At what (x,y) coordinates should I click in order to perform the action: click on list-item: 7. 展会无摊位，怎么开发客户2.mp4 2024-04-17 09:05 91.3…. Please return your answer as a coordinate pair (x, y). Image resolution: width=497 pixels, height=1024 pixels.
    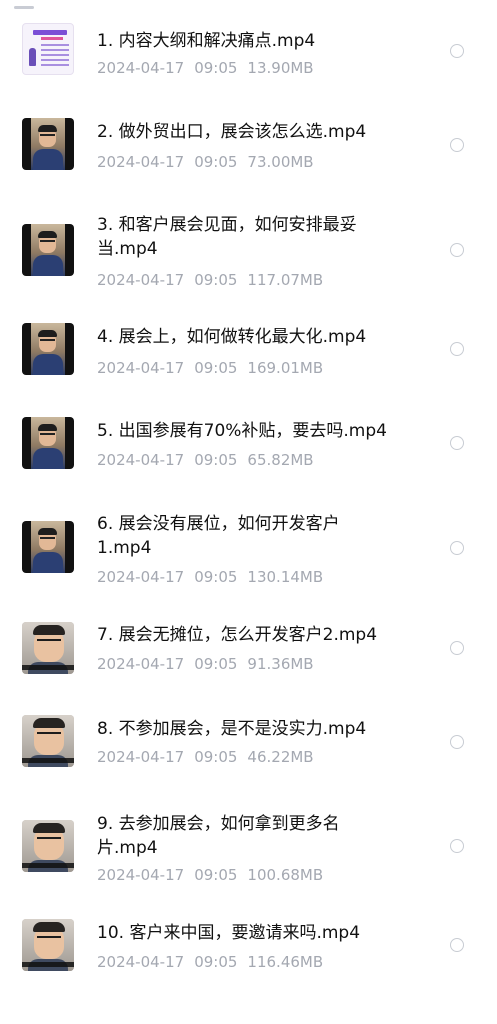
    Looking at the image, I should click on (248, 652).